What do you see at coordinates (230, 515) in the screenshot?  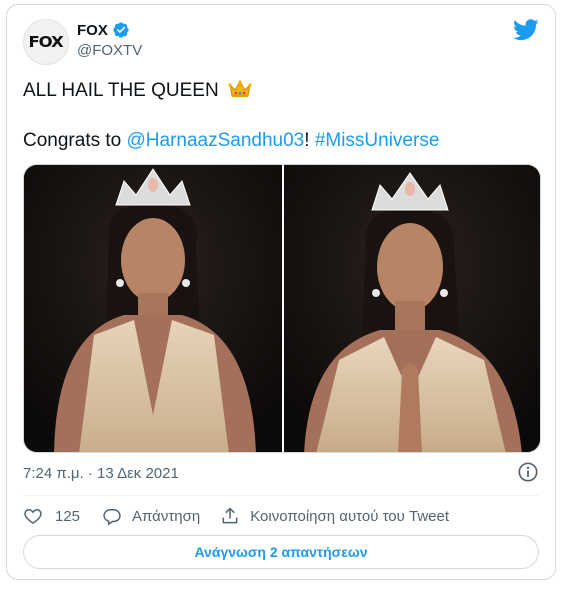 I see `share-icon` at bounding box center [230, 515].